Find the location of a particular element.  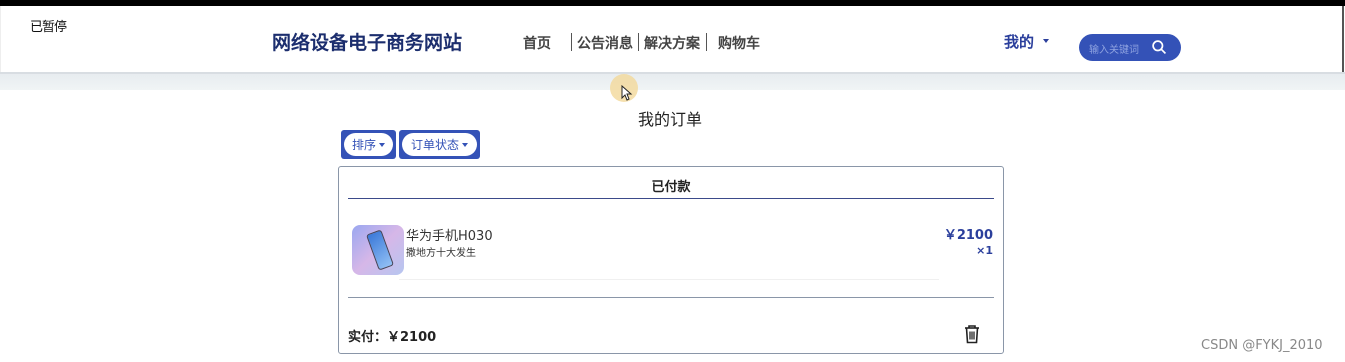

order-status: 已付款 is located at coordinates (671, 187).